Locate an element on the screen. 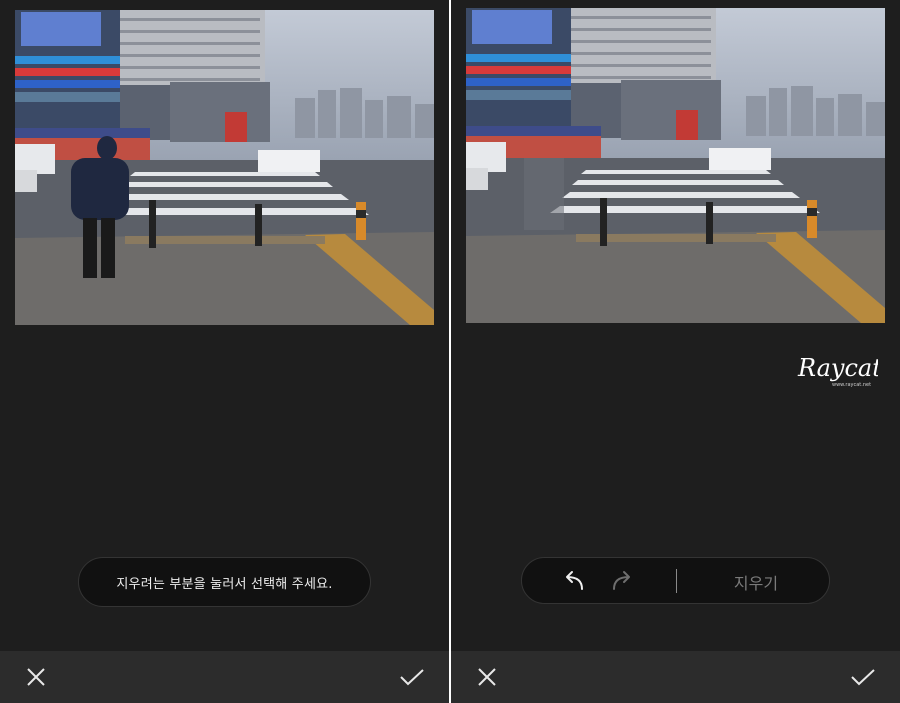 This screenshot has width=900, height=703. hint-text: 지우려는 부분을 눌러서 선택해 주세요. is located at coordinates (224, 584).